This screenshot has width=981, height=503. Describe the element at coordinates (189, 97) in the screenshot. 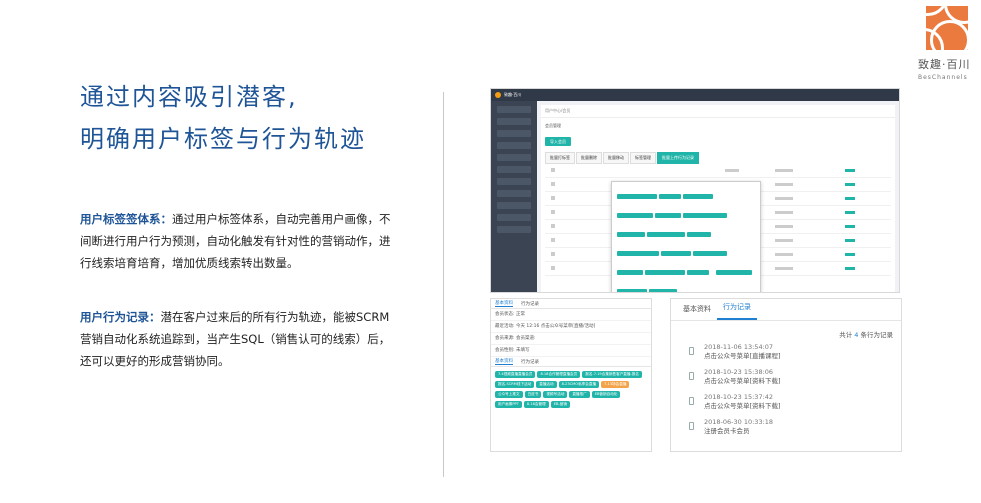

I see `title-line-1: 通过内容吸引潜客,` at that location.